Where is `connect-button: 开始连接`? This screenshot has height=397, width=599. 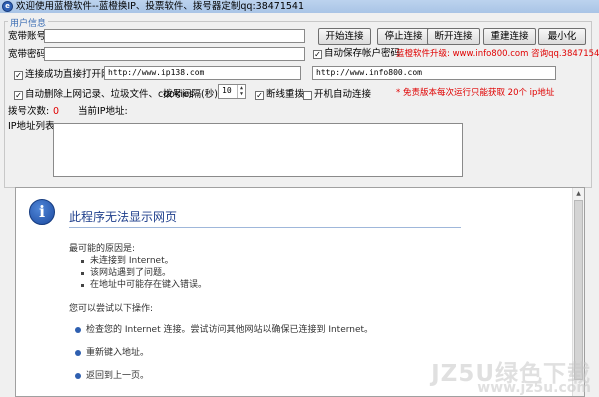 connect-button: 开始连接 is located at coordinates (344, 36).